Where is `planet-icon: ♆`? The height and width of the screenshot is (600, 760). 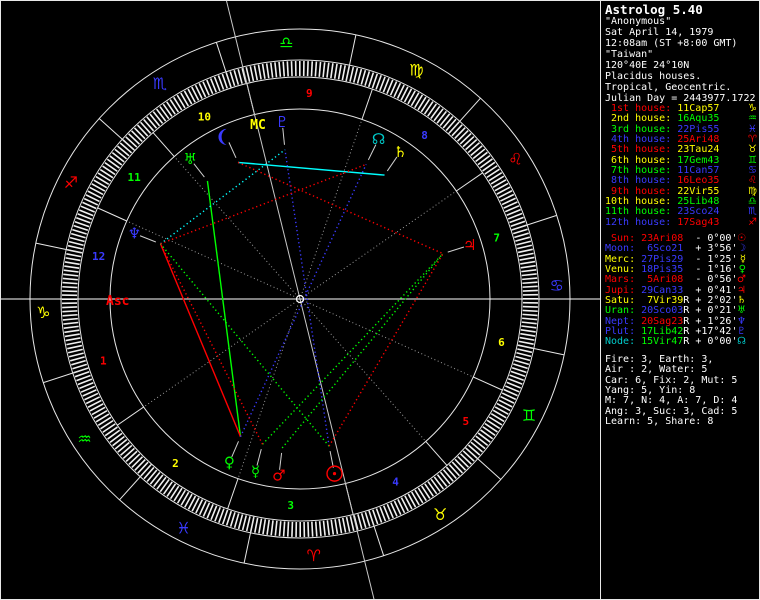
planet-icon: ♆ is located at coordinates (741, 321).